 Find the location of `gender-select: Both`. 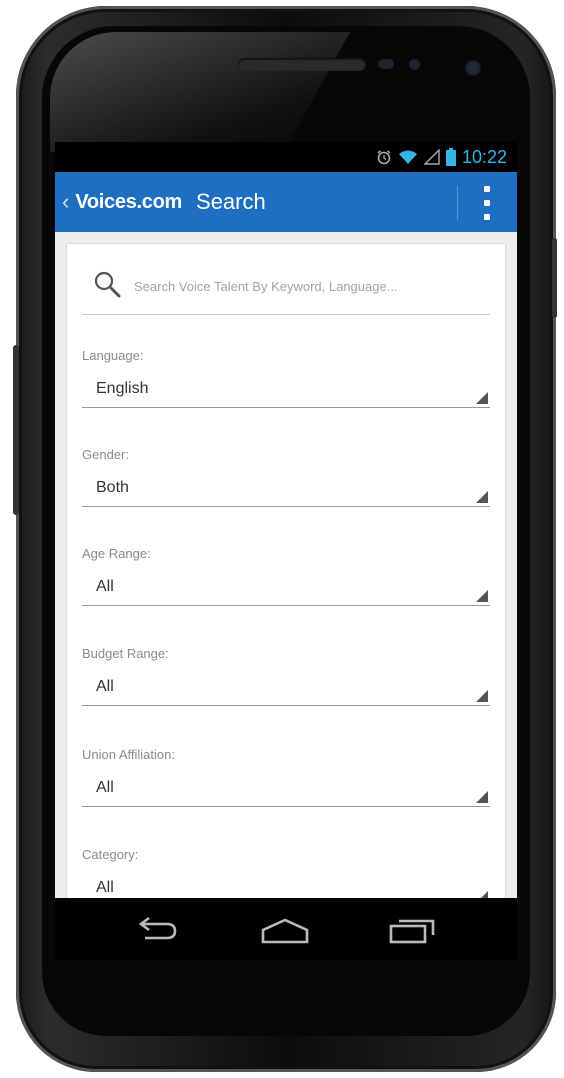

gender-select: Both is located at coordinates (286, 490).